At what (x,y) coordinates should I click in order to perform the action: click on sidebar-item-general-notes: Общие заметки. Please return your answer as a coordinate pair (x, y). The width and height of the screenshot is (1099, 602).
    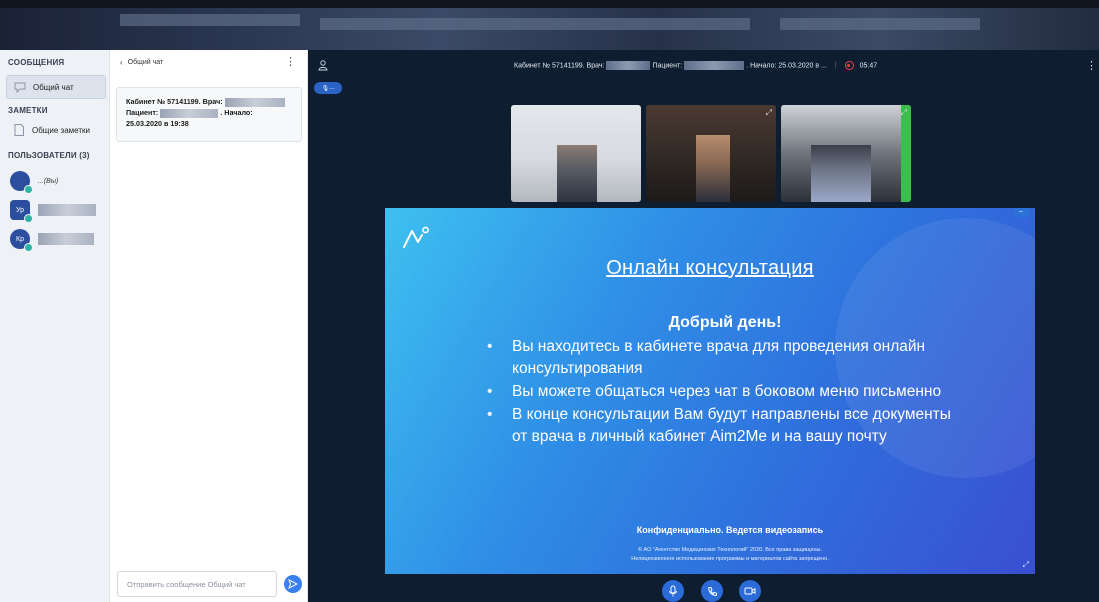
    Looking at the image, I should click on (56, 130).